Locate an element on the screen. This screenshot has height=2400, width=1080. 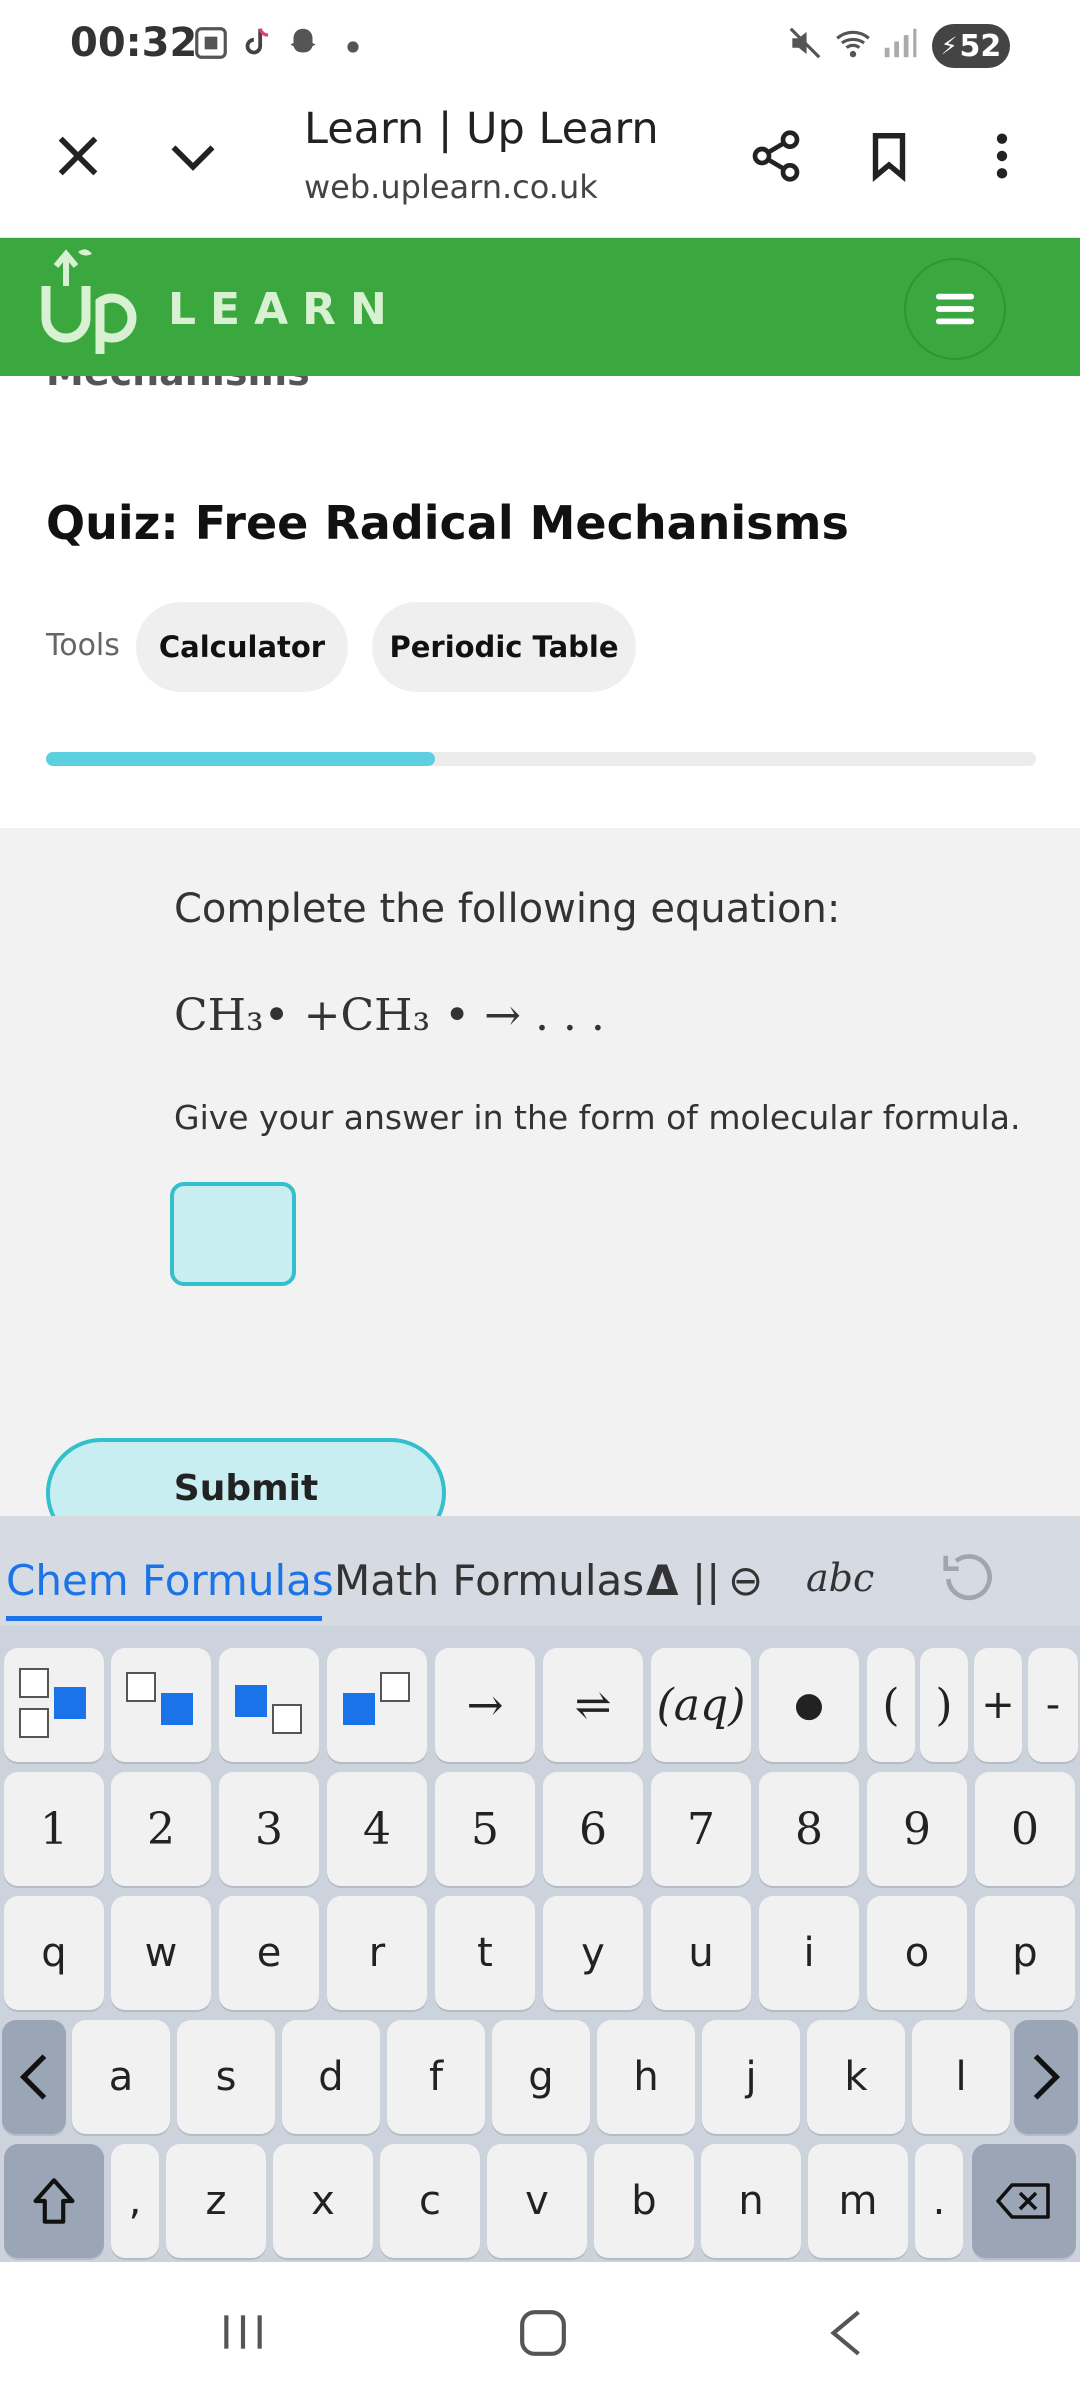
backspace-icon is located at coordinates (1023, 2201).